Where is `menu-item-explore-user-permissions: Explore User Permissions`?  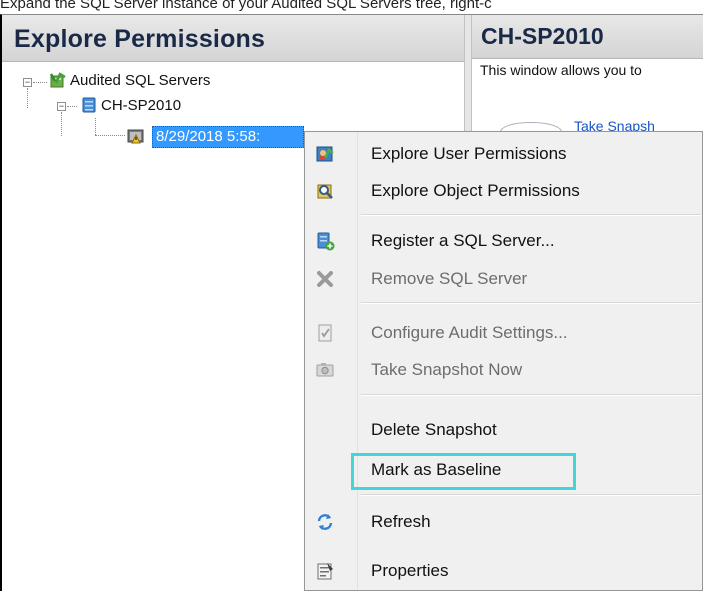
menu-item-explore-user-permissions: Explore User Permissions is located at coordinates (503, 154).